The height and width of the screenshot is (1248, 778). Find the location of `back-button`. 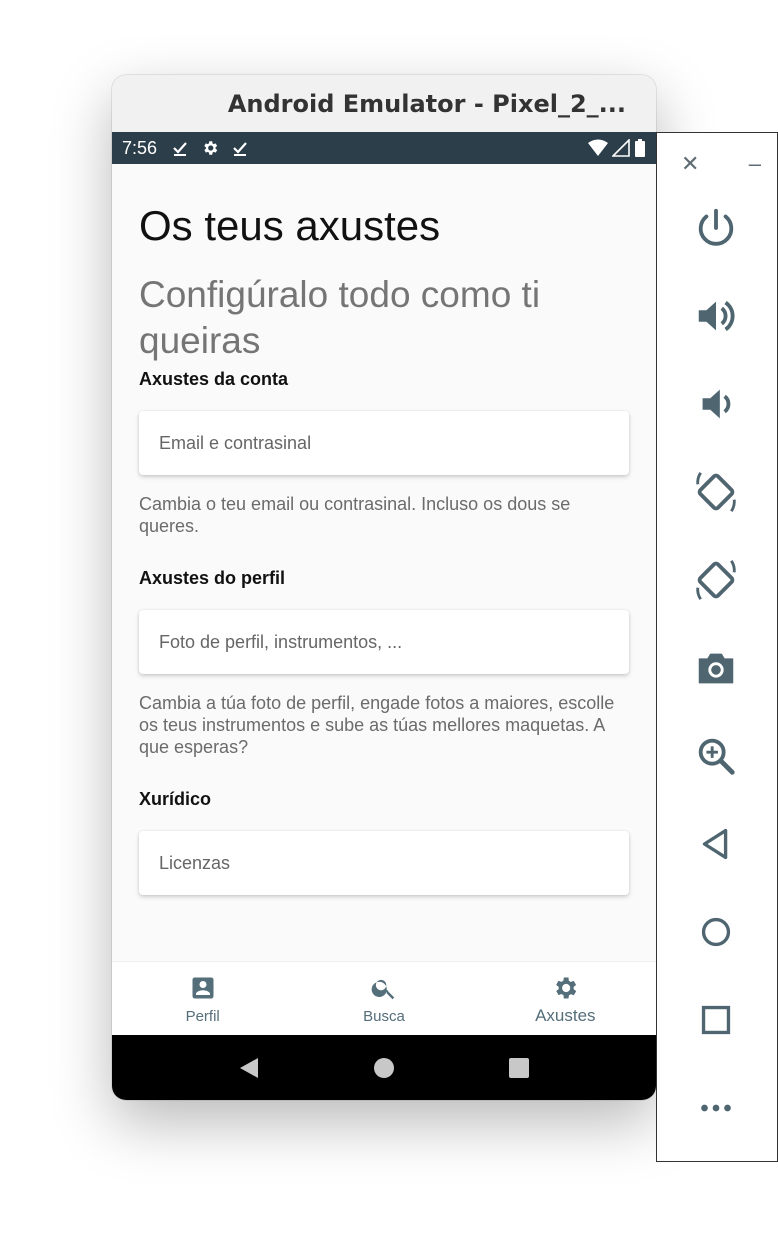

back-button is located at coordinates (716, 844).